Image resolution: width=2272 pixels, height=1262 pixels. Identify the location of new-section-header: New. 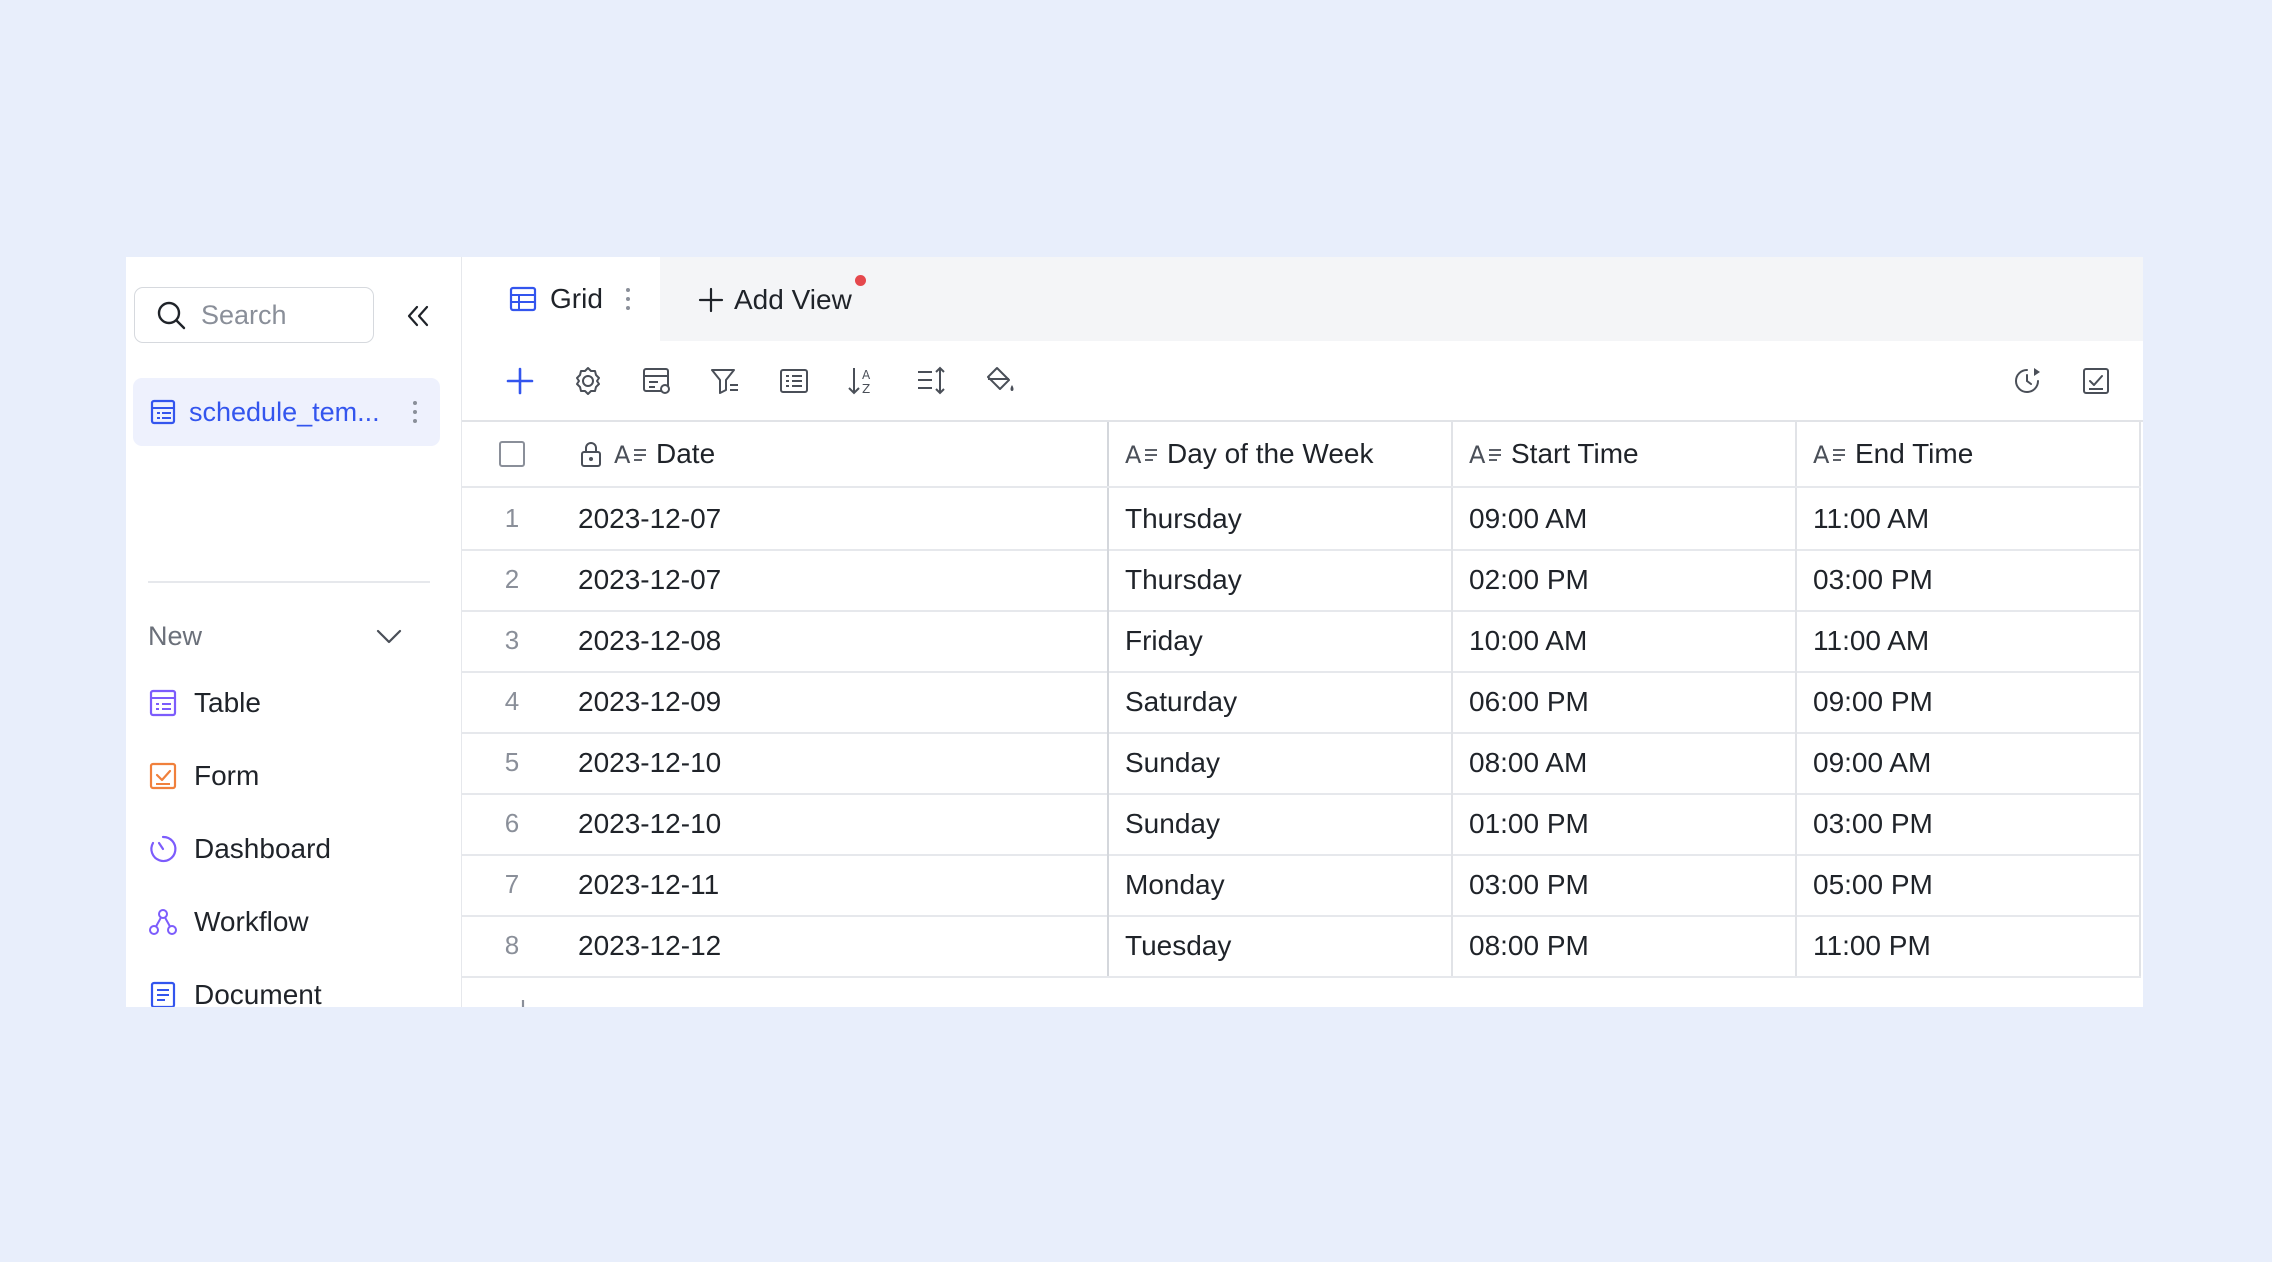
(289, 636).